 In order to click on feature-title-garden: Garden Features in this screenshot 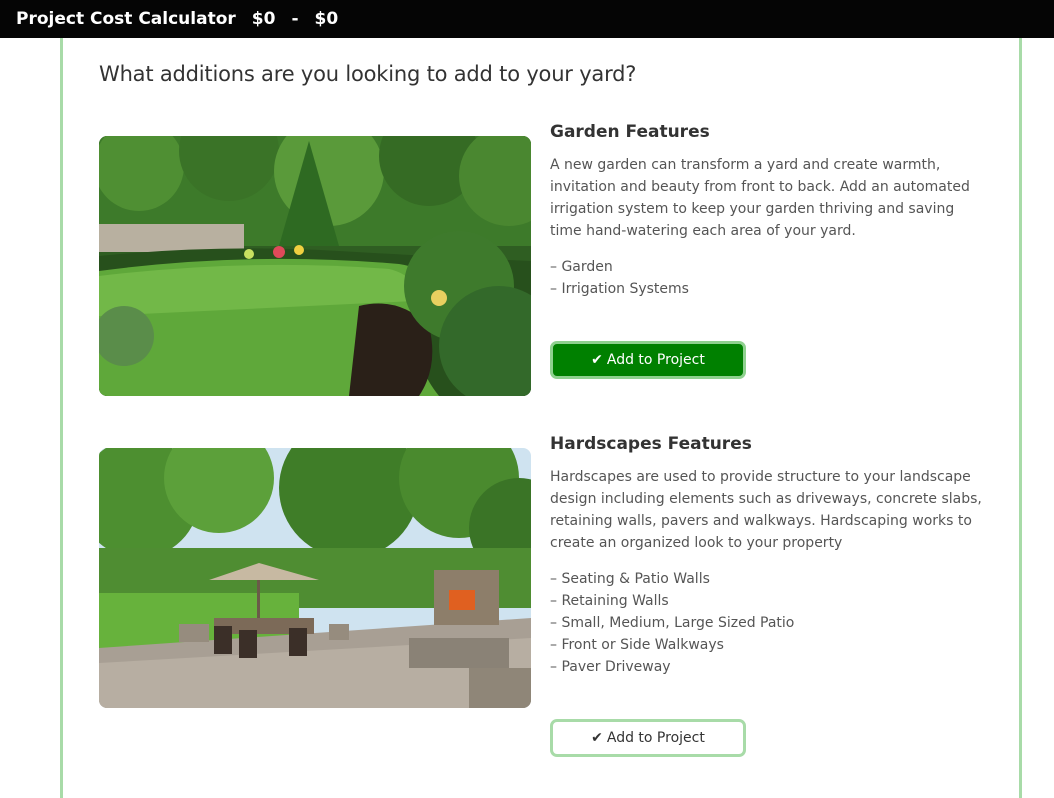, I will do `click(630, 132)`.